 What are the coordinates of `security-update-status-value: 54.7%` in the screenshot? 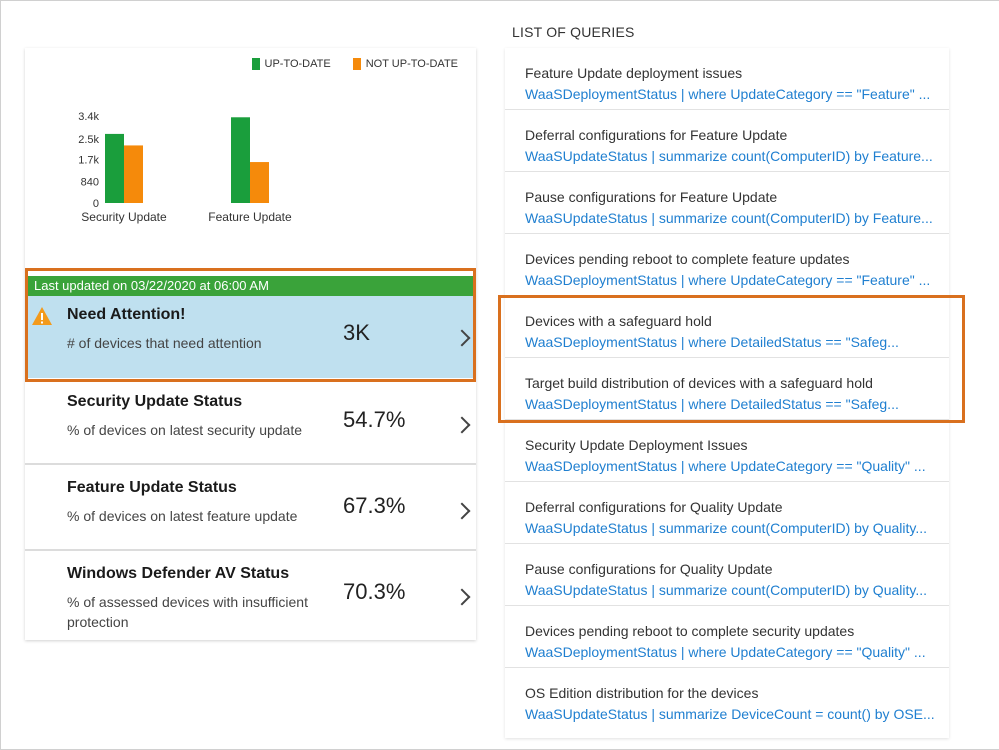 It's located at (374, 419).